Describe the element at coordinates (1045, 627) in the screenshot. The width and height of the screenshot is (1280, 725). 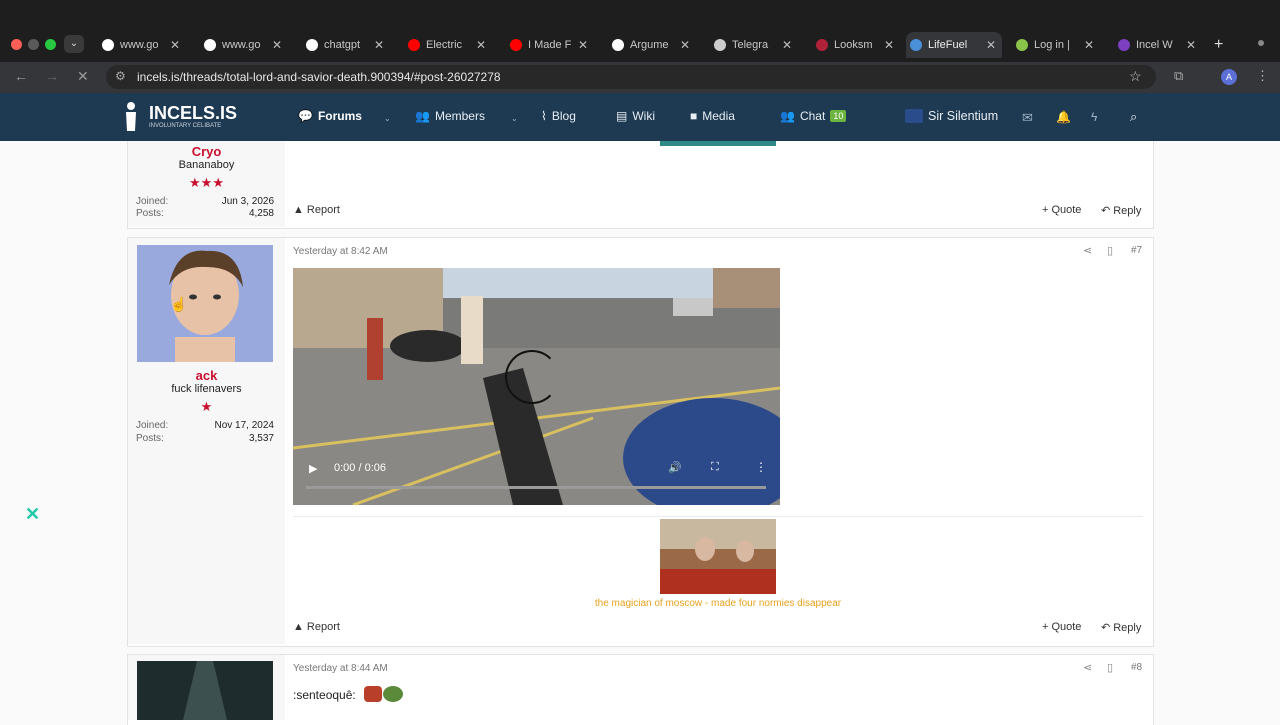
I see `plus-icon: +` at that location.